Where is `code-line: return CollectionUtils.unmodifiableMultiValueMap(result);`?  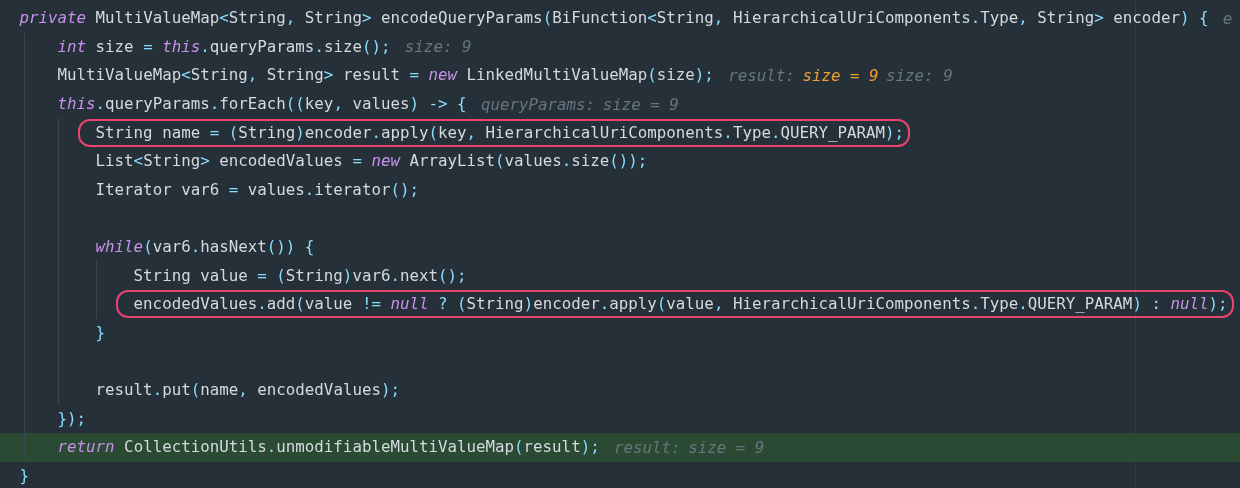
code-line: return CollectionUtils.unmodifiableMultiValueMap(result); is located at coordinates (328, 447).